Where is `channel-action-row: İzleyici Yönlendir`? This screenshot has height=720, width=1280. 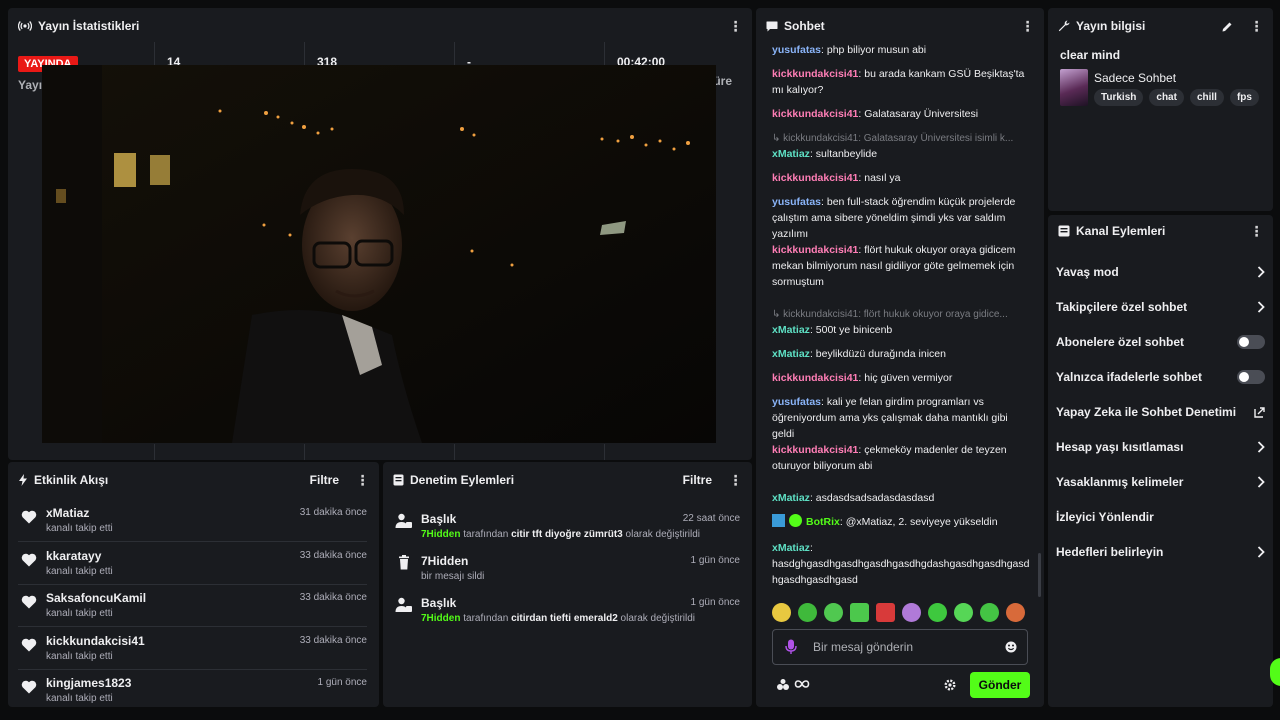 channel-action-row: İzleyici Yönlendir is located at coordinates (1160, 517).